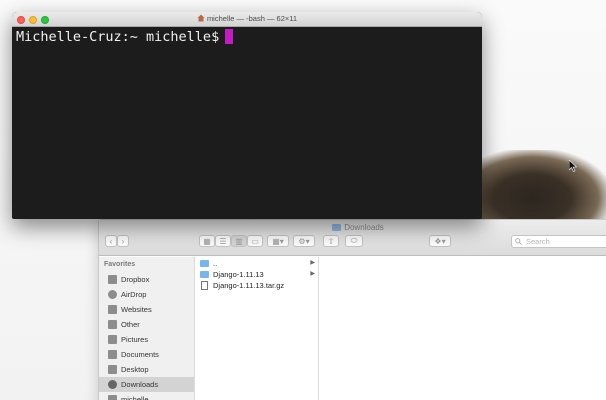 This screenshot has width=606, height=400. I want to click on sidebar-item-other: Other, so click(146, 324).